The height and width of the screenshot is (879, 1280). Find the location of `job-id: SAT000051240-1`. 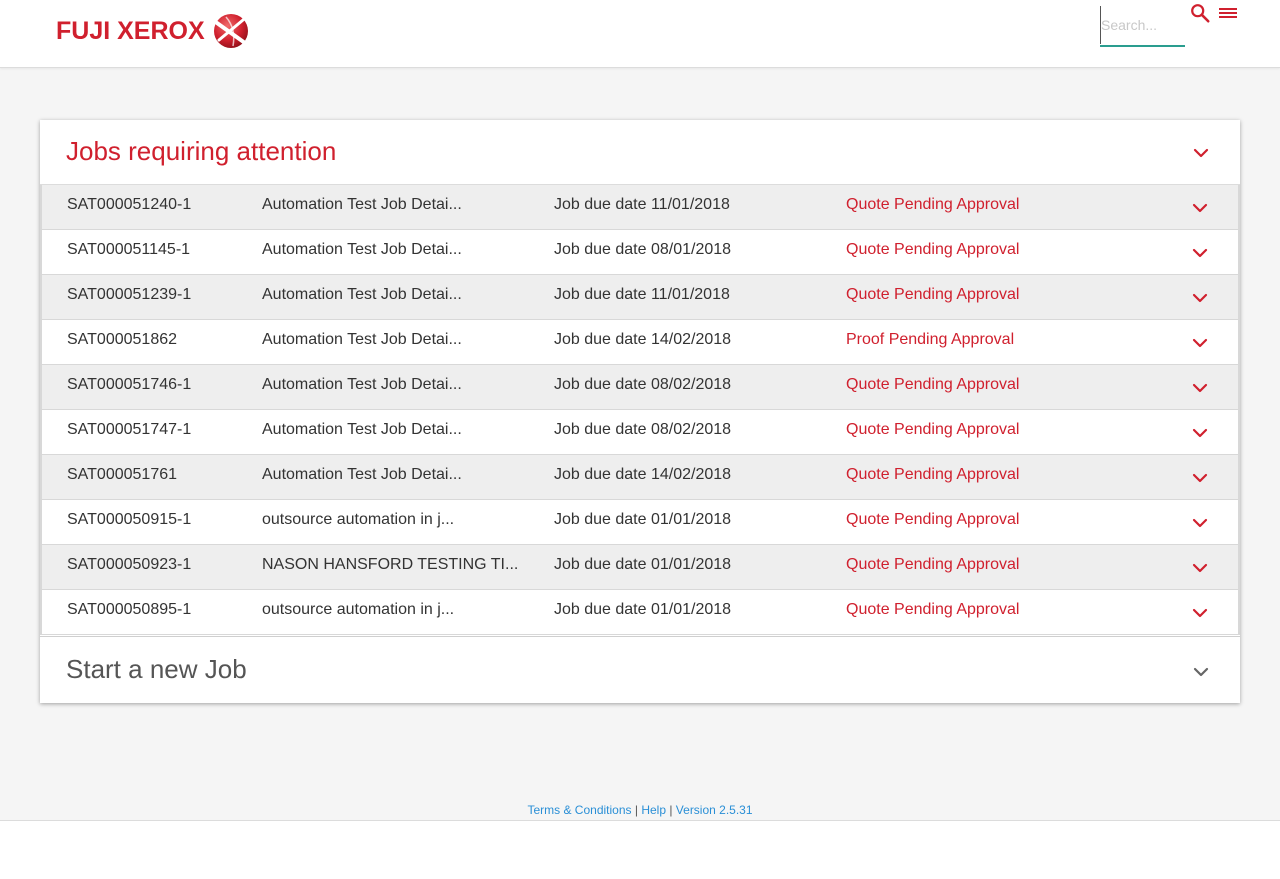

job-id: SAT000051240-1 is located at coordinates (129, 204).